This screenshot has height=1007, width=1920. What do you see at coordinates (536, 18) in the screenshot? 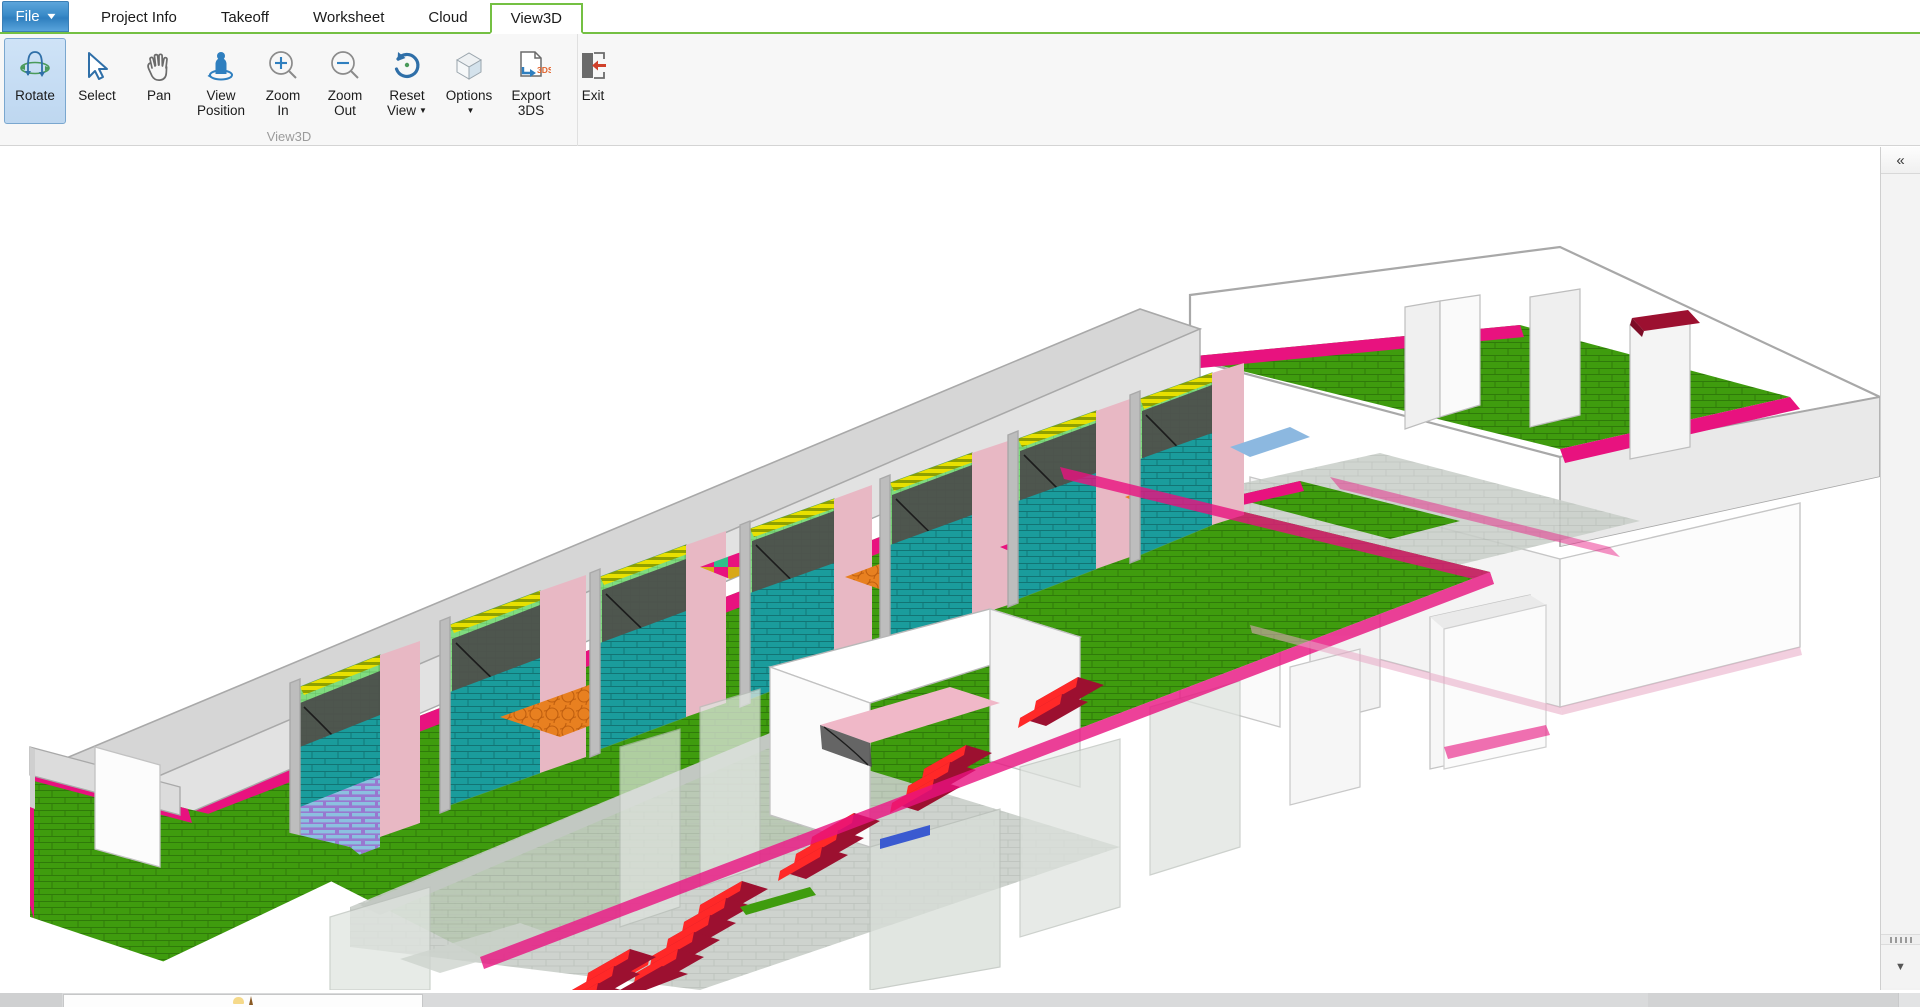
I see `tab-view3d: View3D` at bounding box center [536, 18].